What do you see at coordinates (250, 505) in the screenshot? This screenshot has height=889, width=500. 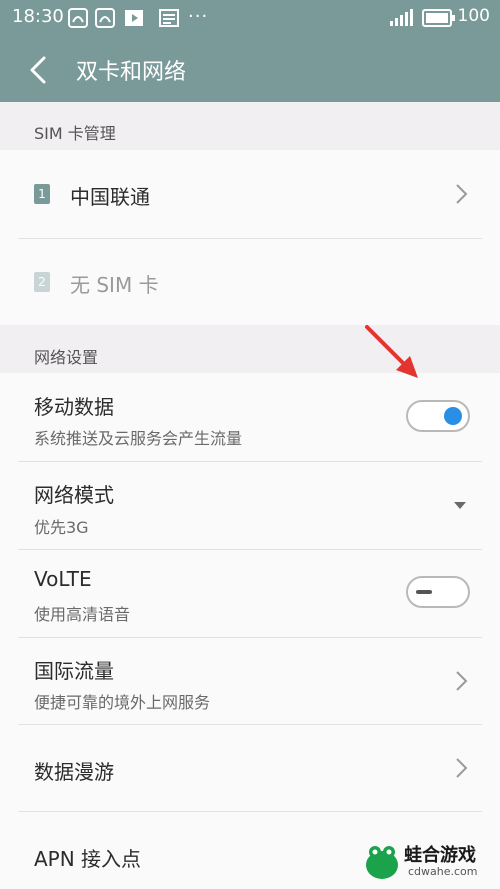 I see `list-item-network-mode: 网络模式 优先3G` at bounding box center [250, 505].